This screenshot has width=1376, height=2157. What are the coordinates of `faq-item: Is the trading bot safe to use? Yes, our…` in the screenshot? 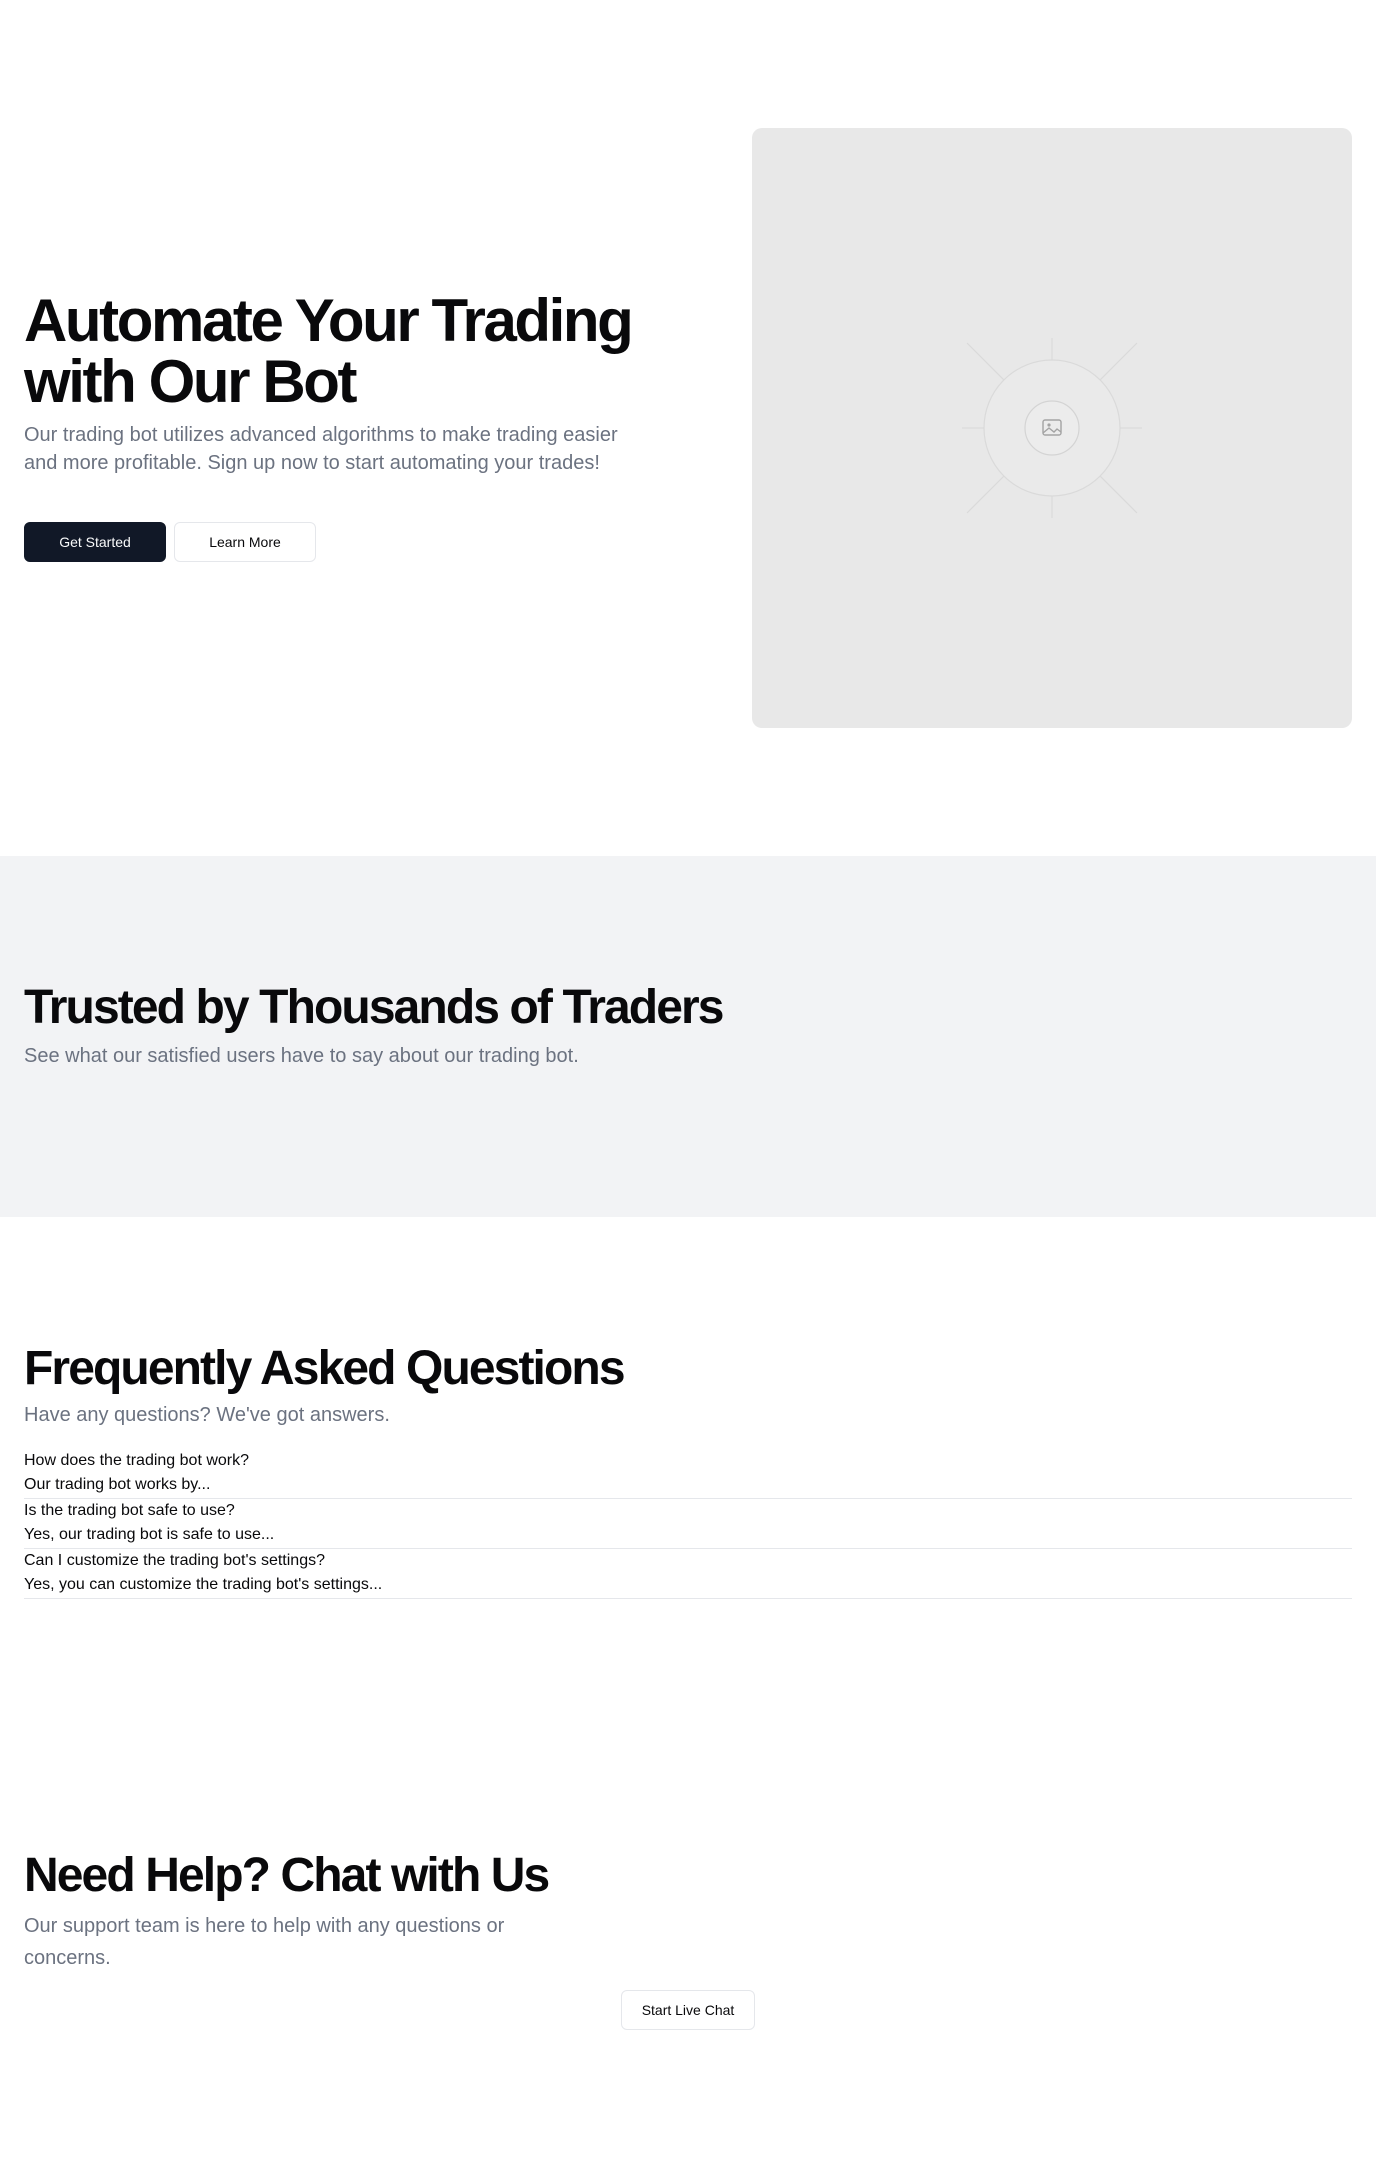 It's located at (688, 1524).